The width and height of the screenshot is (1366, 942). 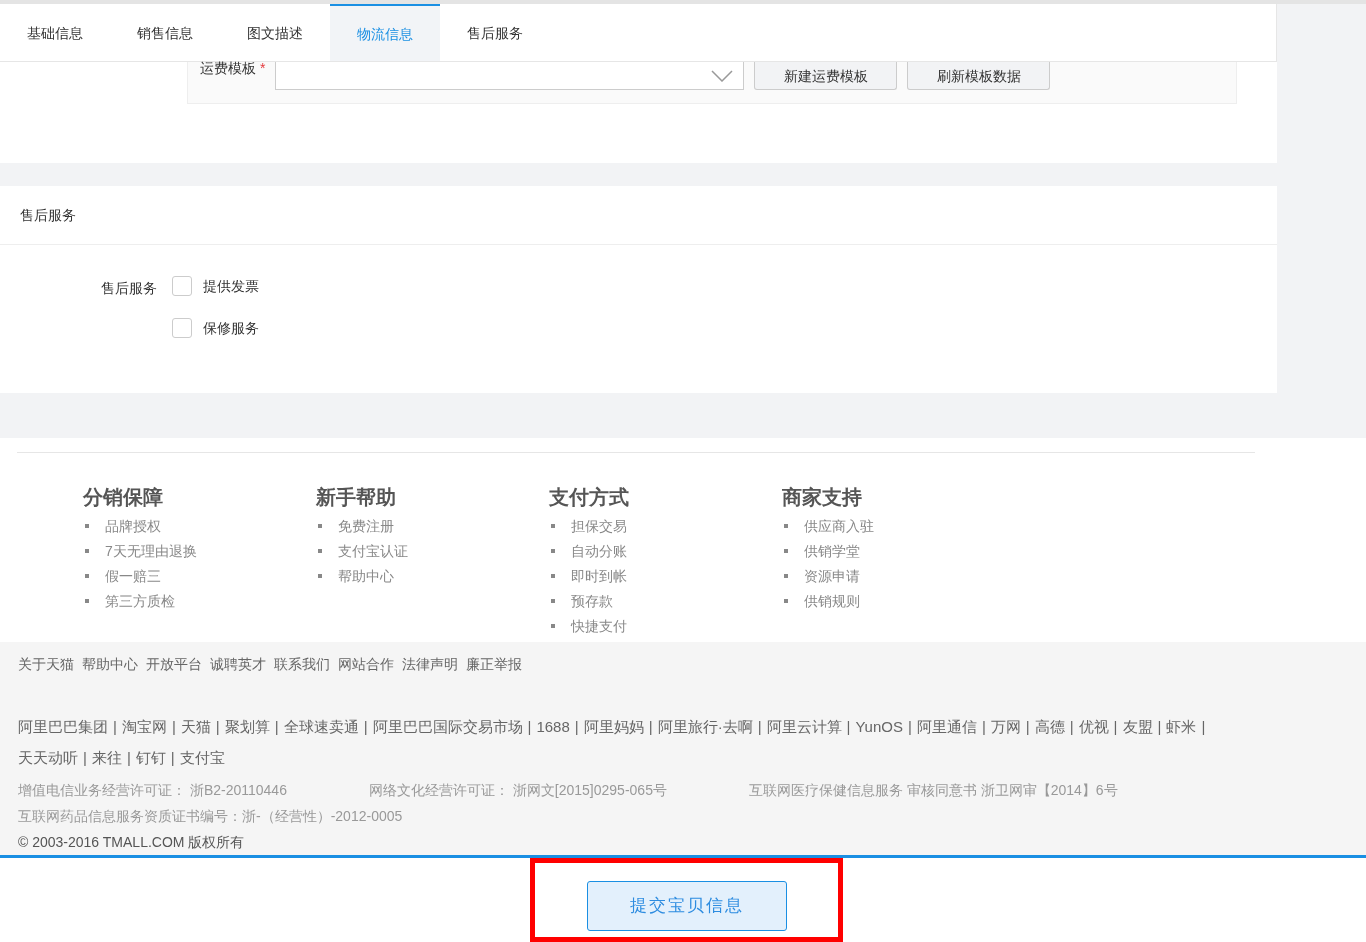 I want to click on tab: 物流信息, so click(x=385, y=32).